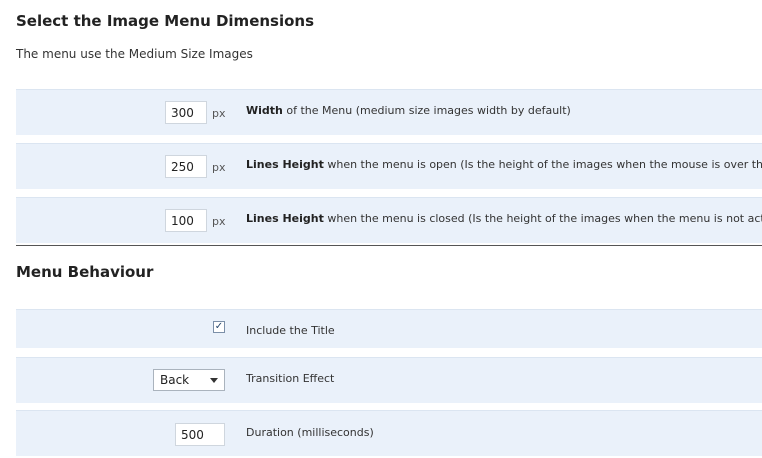 This screenshot has width=762, height=458. I want to click on section-title-dimensions: Select the Image Menu Dimensions, so click(165, 21).